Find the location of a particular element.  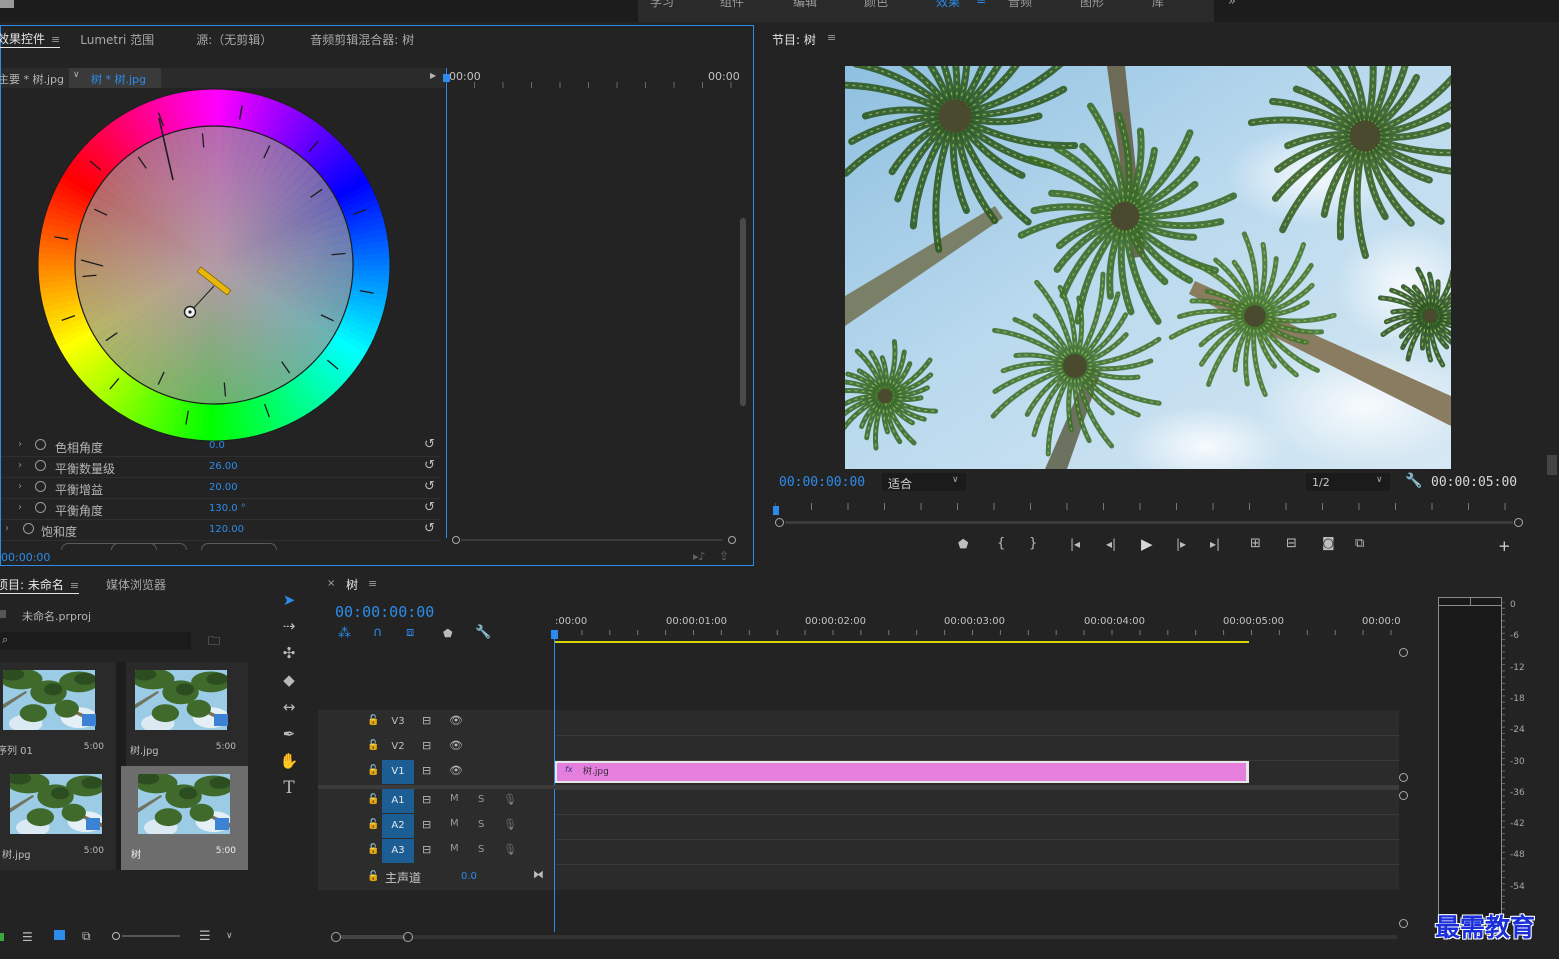

play-triangle-icon: ▶ is located at coordinates (433, 75).